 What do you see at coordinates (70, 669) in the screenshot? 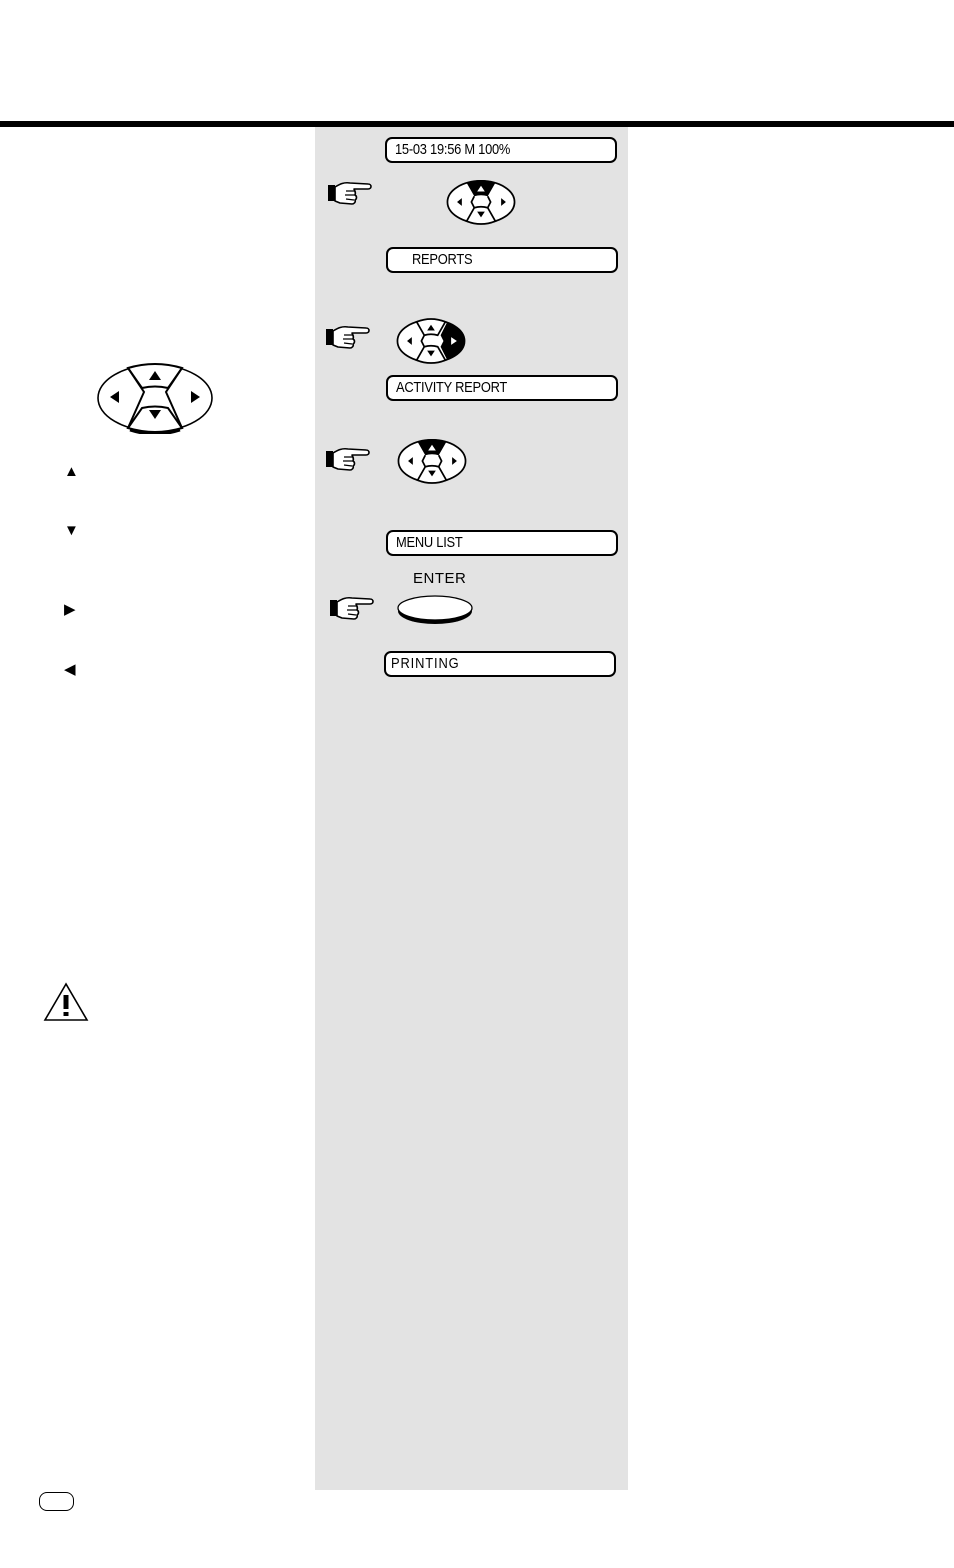
I see `left-arrow-icon: ◀` at bounding box center [70, 669].